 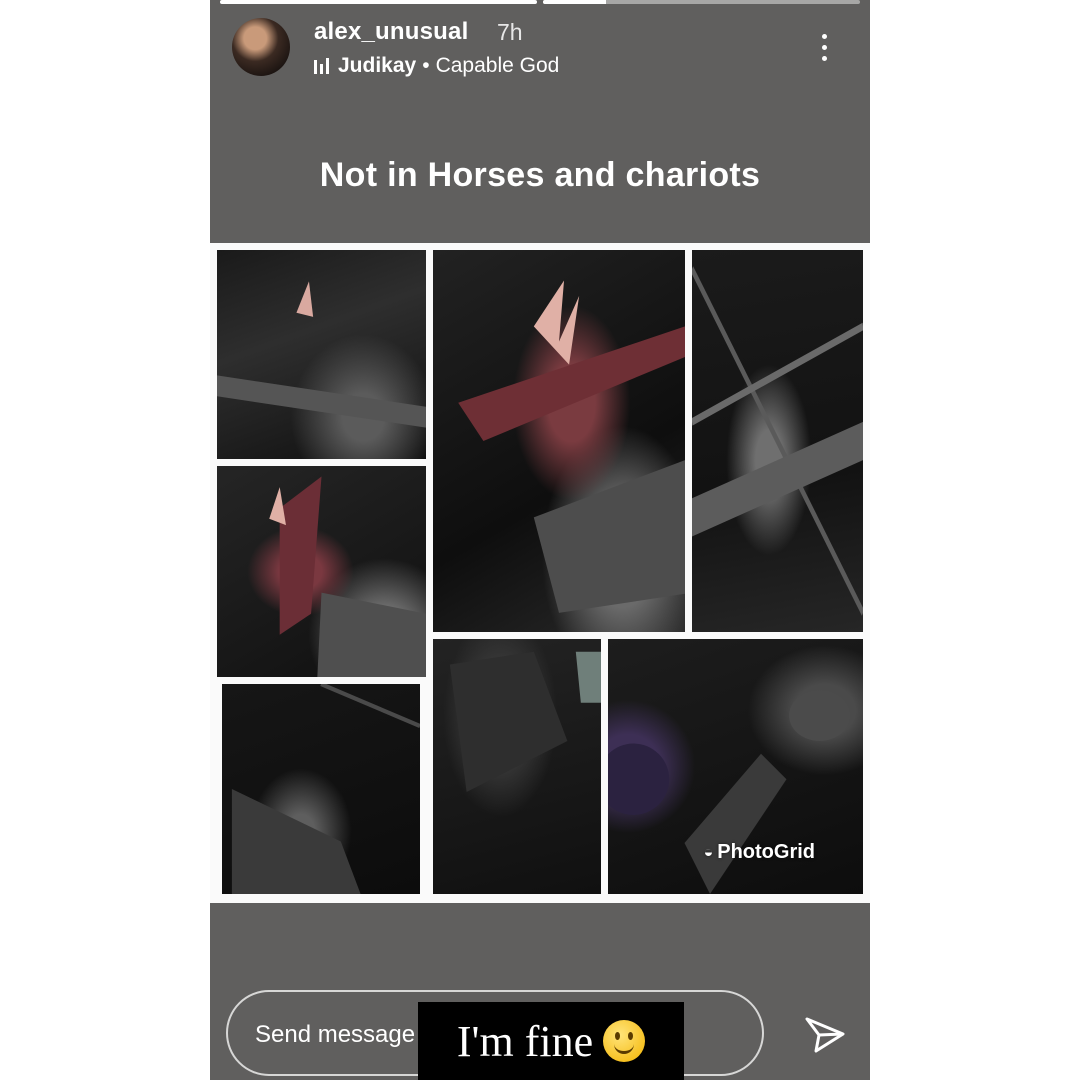 What do you see at coordinates (540, 2) in the screenshot?
I see `story-progress` at bounding box center [540, 2].